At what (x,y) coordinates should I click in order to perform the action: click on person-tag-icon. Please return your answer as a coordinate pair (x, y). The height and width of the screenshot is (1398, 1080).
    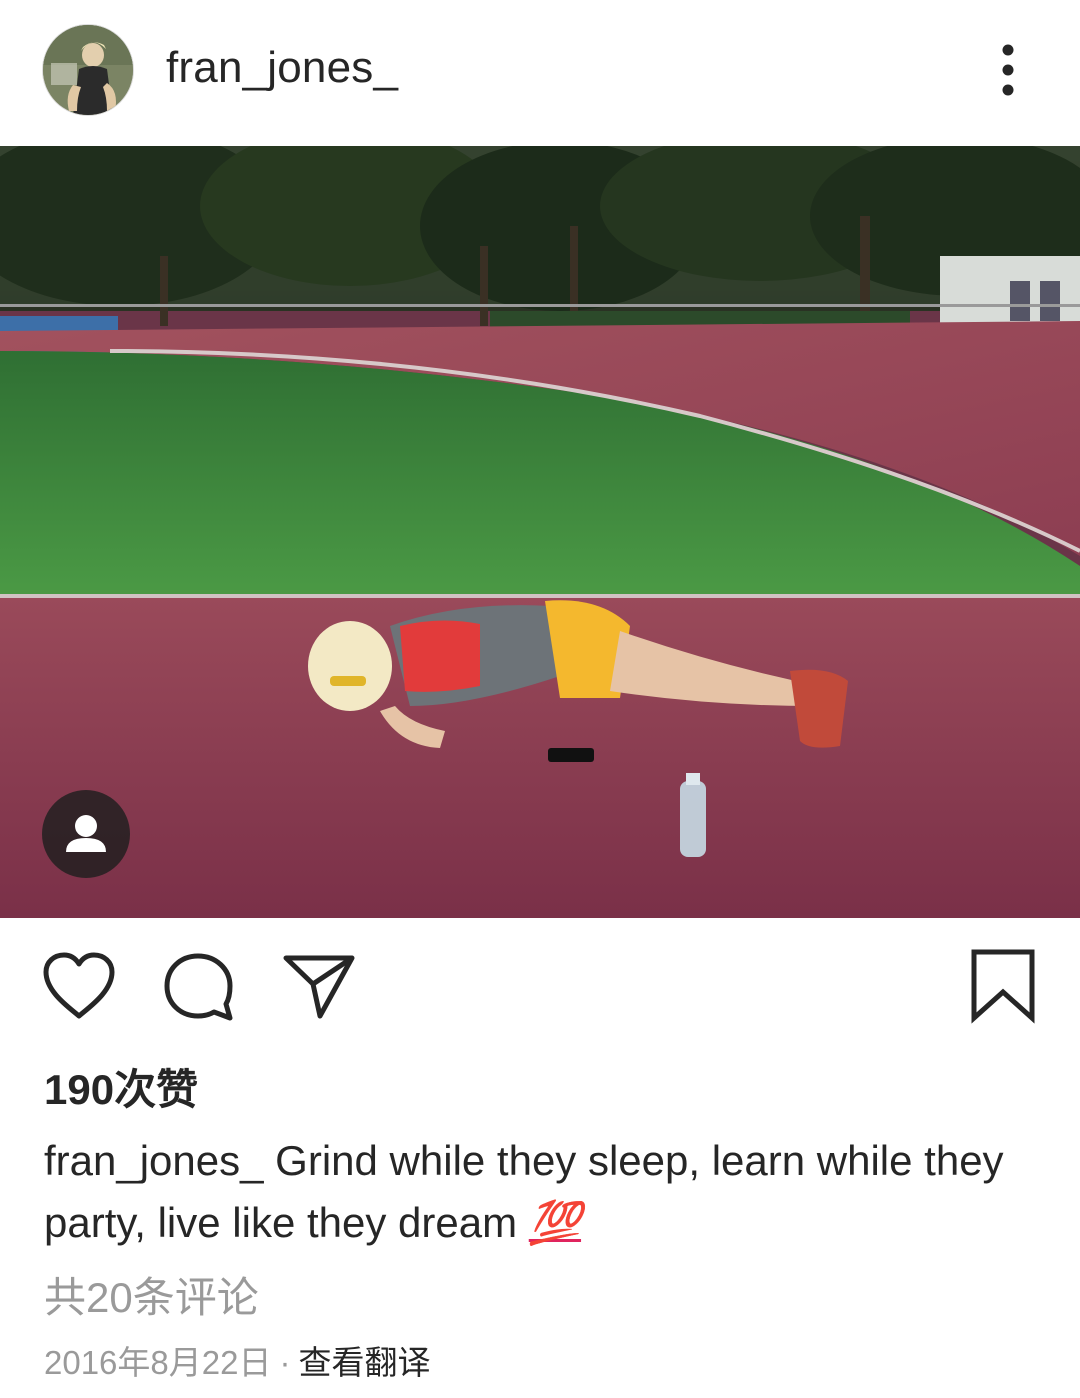
    Looking at the image, I should click on (86, 833).